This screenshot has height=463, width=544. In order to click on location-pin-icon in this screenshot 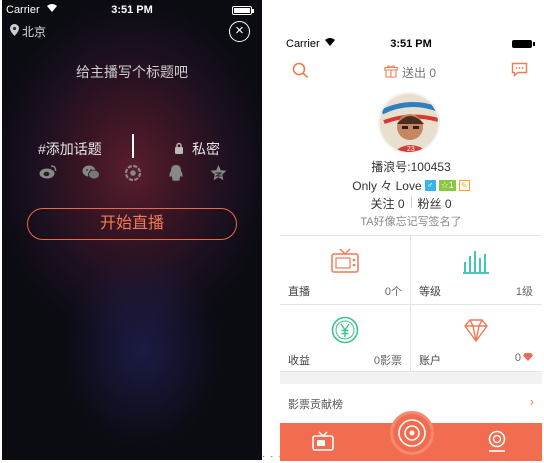, I will do `click(14, 31)`.